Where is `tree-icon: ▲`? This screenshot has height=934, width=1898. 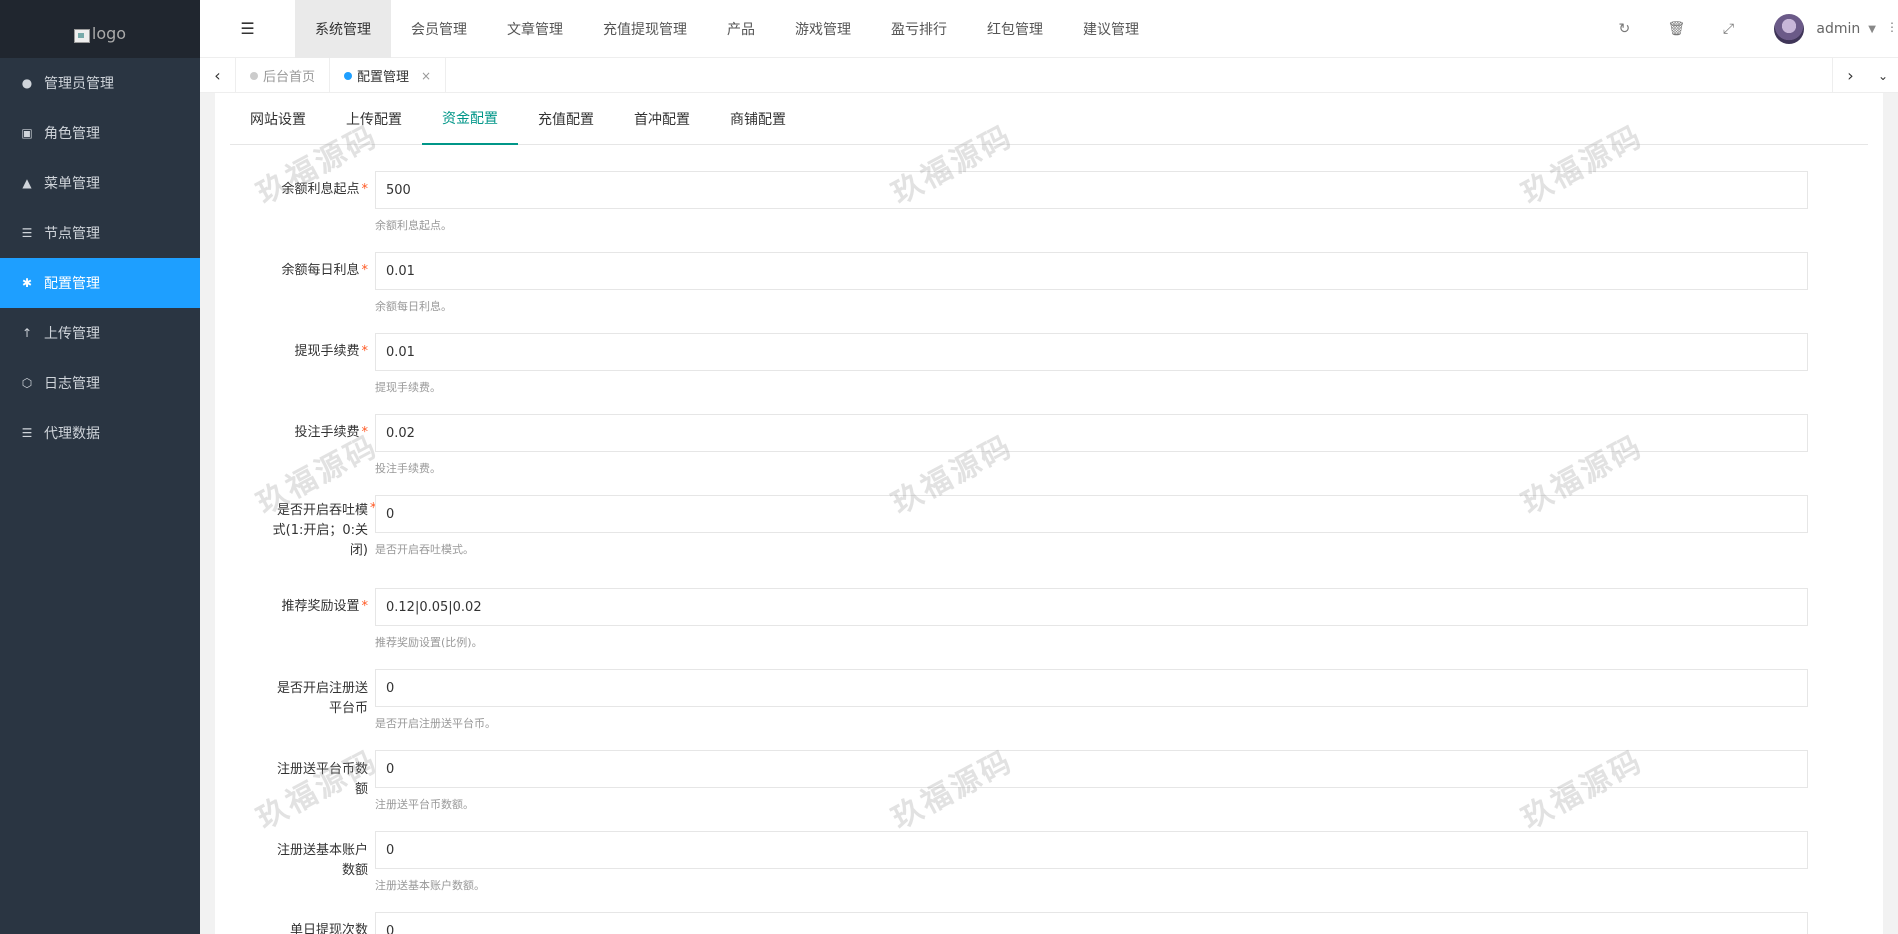
tree-icon: ▲ is located at coordinates (27, 183).